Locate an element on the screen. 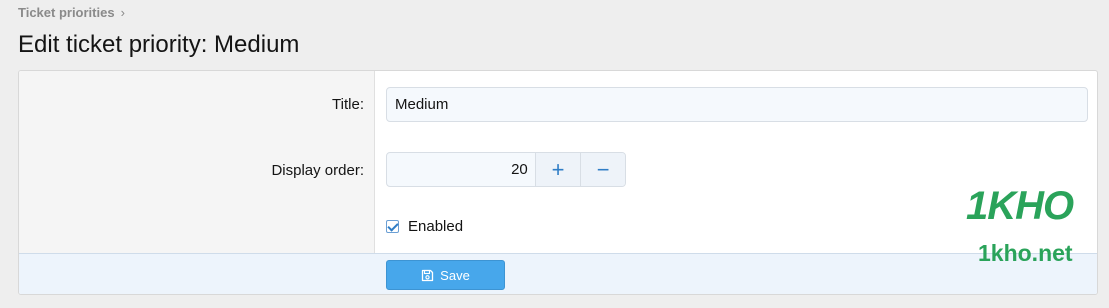 The width and height of the screenshot is (1109, 308). title-label: Title: is located at coordinates (348, 104).